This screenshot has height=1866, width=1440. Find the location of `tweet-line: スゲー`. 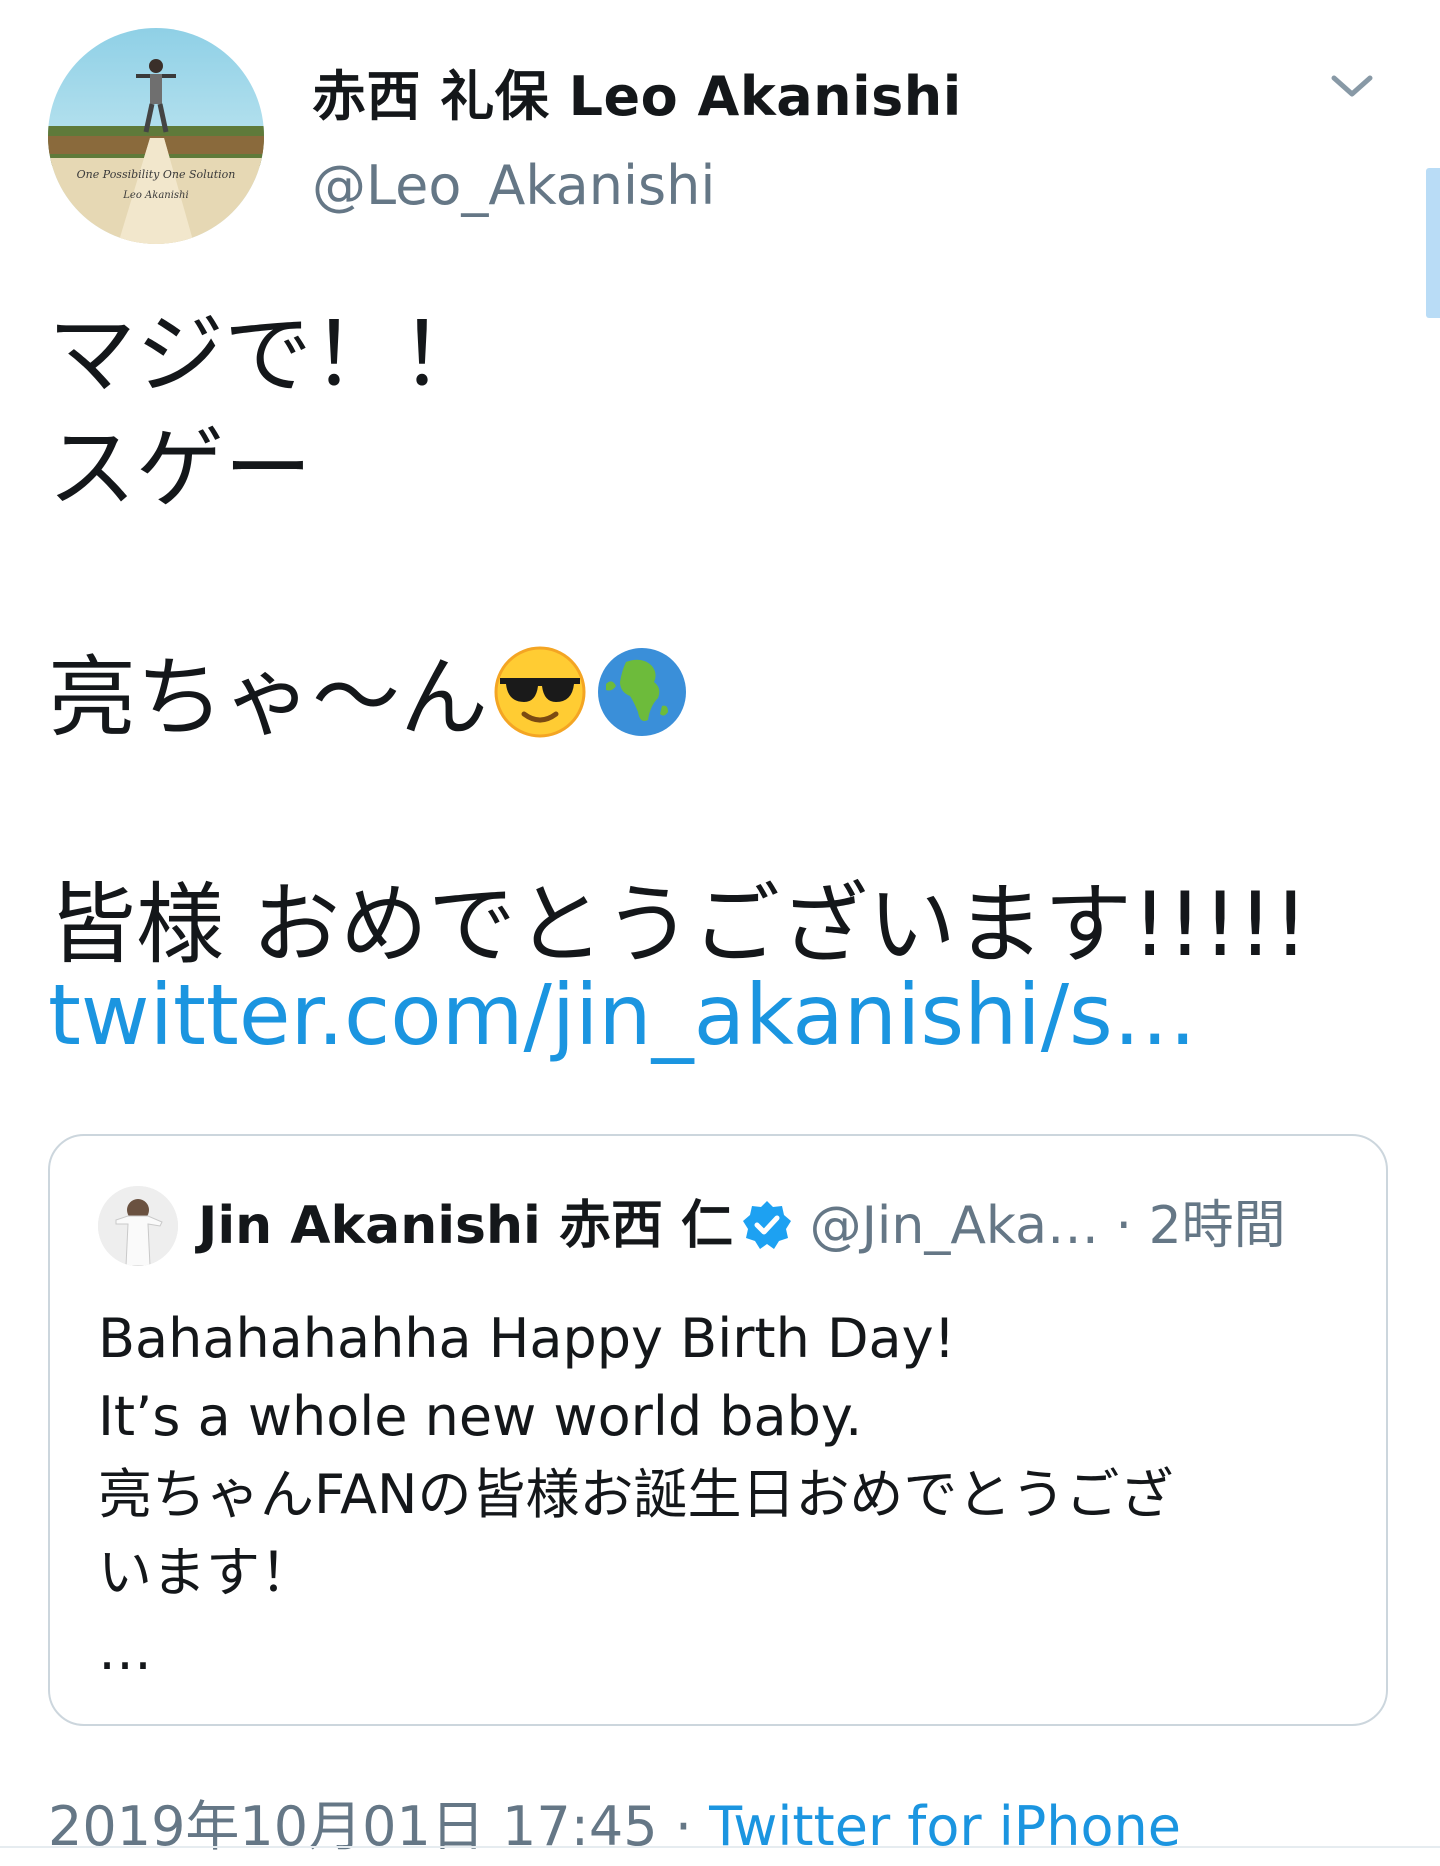

tweet-line: スゲー is located at coordinates (180, 468).